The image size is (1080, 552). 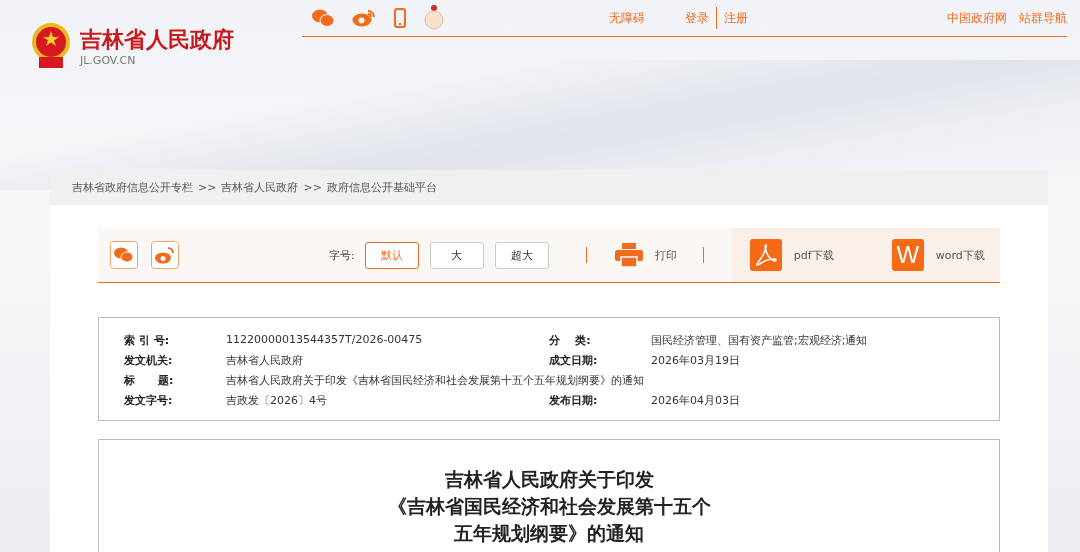 What do you see at coordinates (165, 255) in the screenshot?
I see `weibo-share-icon` at bounding box center [165, 255].